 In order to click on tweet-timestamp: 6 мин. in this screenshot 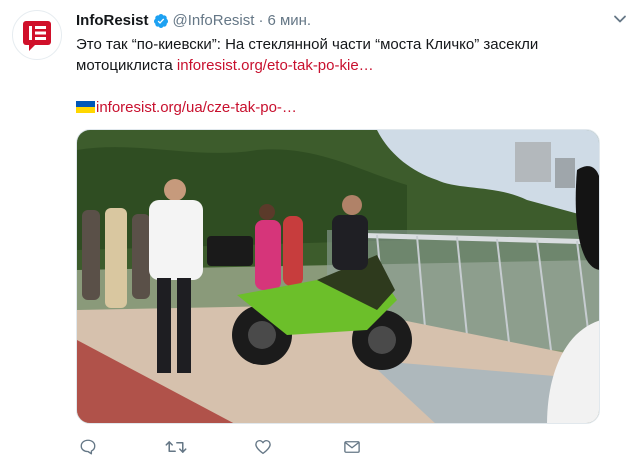, I will do `click(289, 21)`.